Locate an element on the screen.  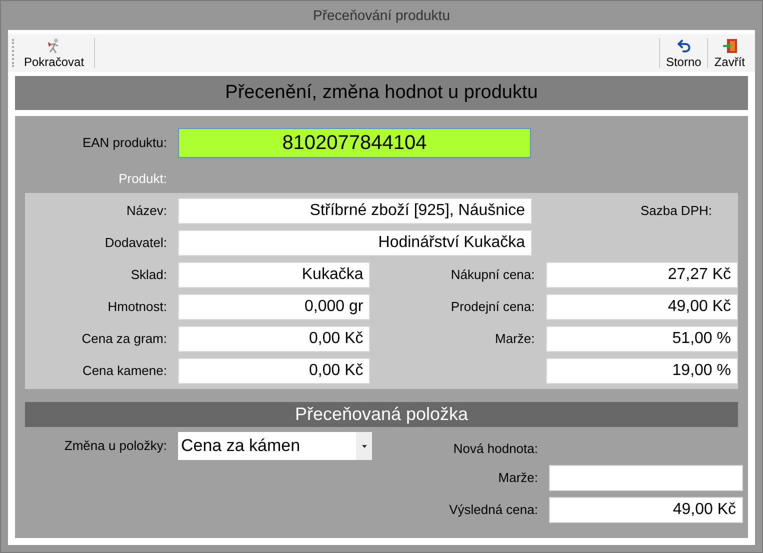
text-field: Kukačka is located at coordinates (274, 275).